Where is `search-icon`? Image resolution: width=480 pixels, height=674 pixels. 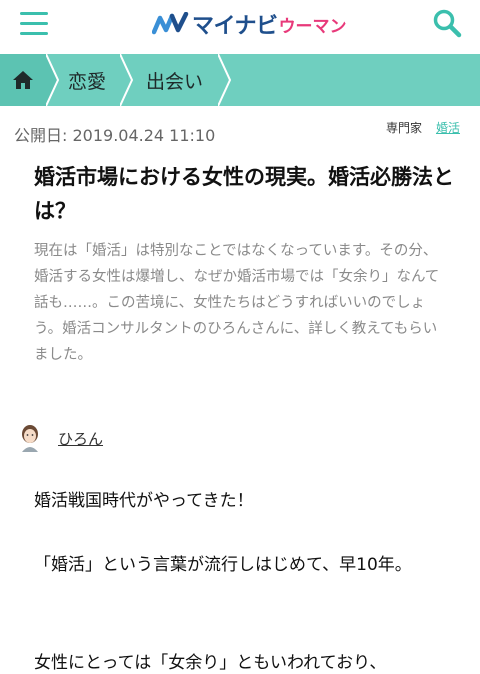
search-icon is located at coordinates (447, 23).